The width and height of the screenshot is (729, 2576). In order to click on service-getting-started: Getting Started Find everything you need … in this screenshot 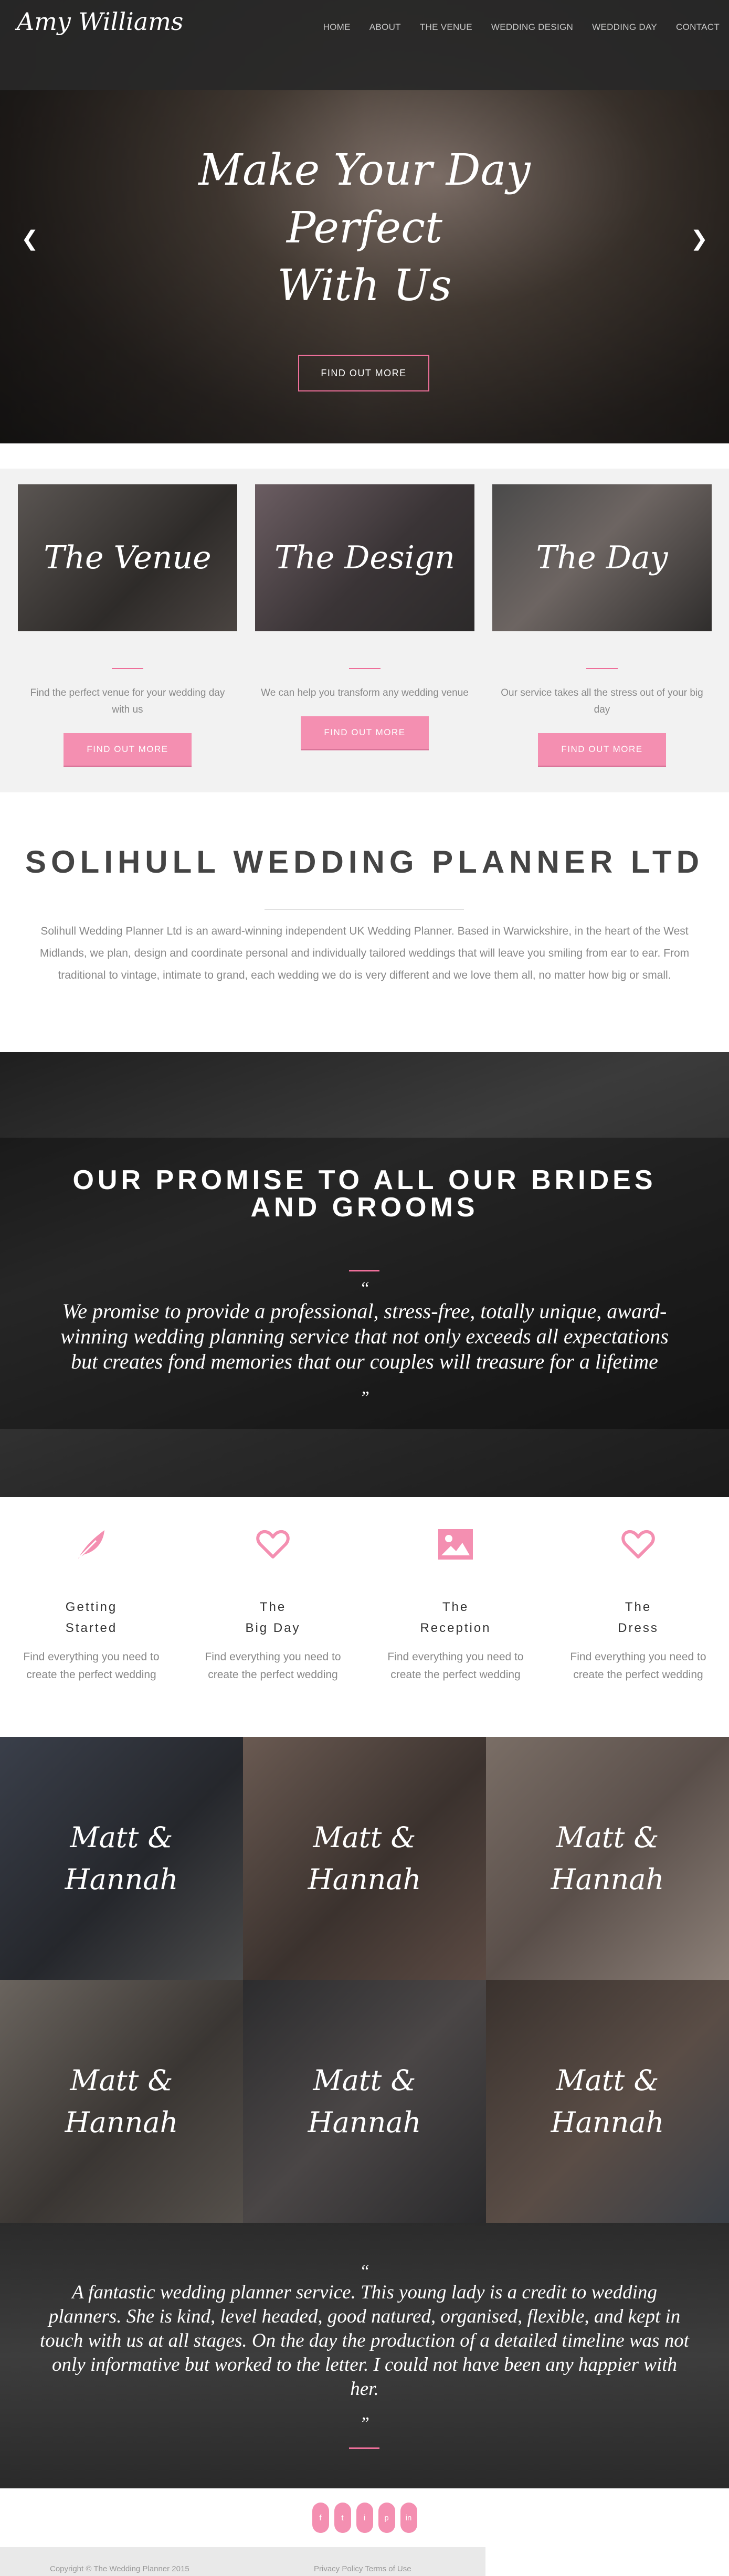, I will do `click(91, 1603)`.